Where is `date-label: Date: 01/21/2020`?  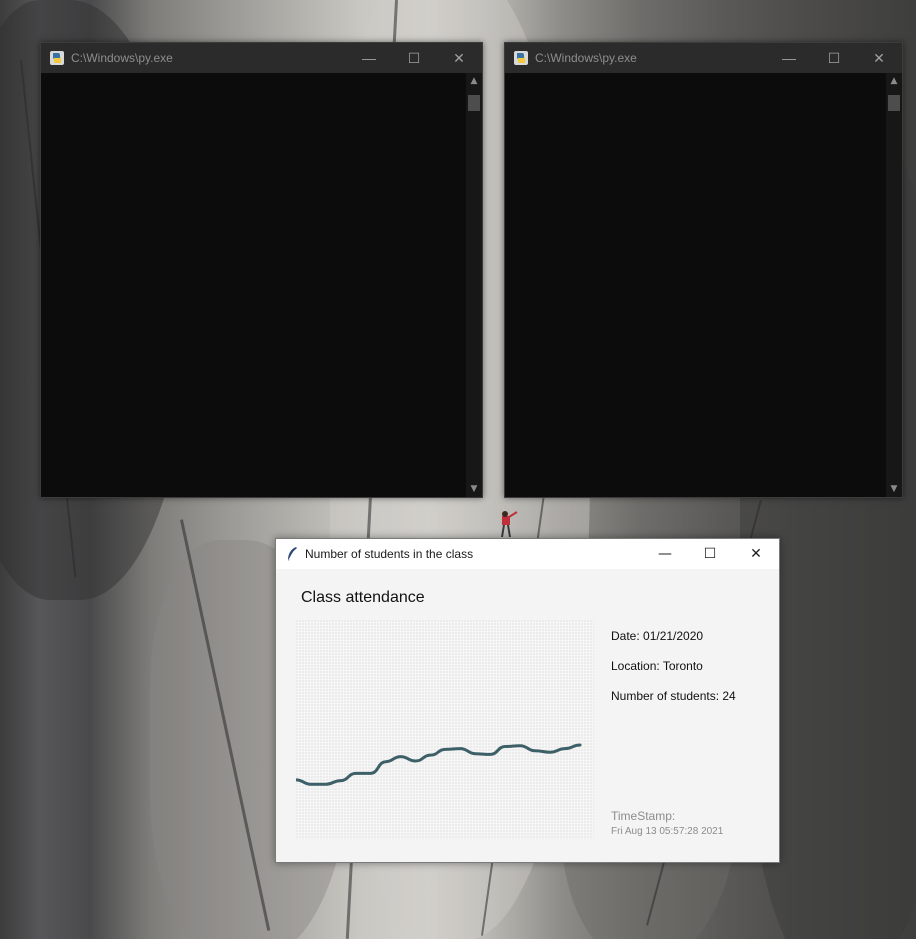
date-label: Date: 01/21/2020 is located at coordinates (657, 636).